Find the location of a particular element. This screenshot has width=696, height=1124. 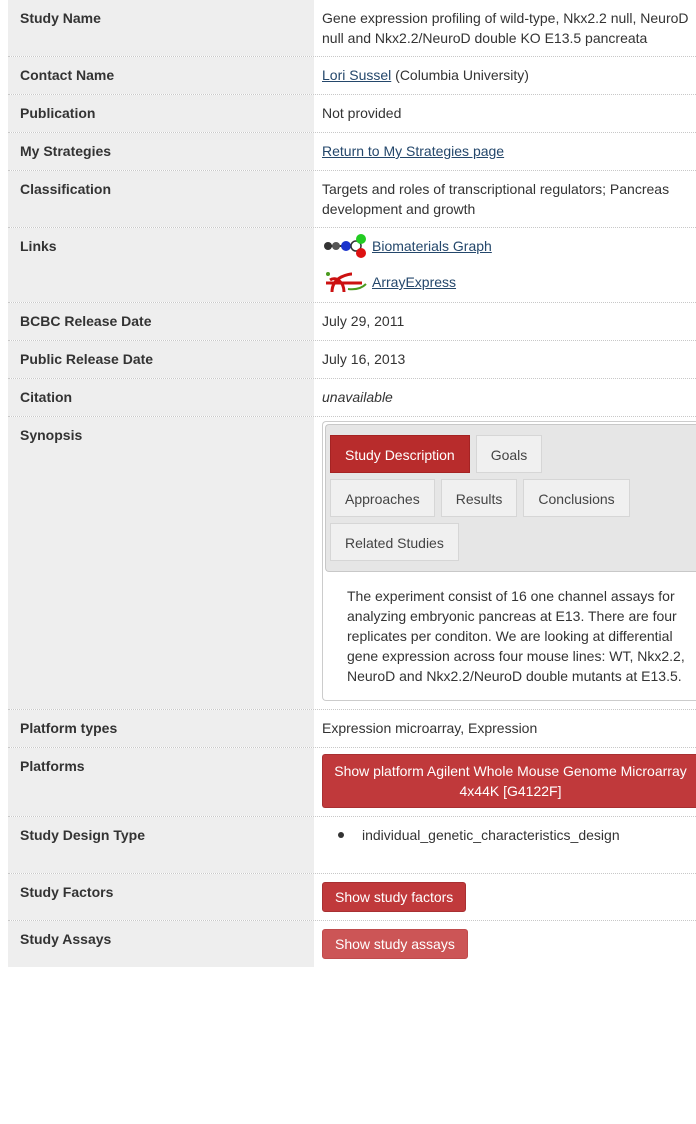

biomaterials-graph-icon is located at coordinates (345, 246).